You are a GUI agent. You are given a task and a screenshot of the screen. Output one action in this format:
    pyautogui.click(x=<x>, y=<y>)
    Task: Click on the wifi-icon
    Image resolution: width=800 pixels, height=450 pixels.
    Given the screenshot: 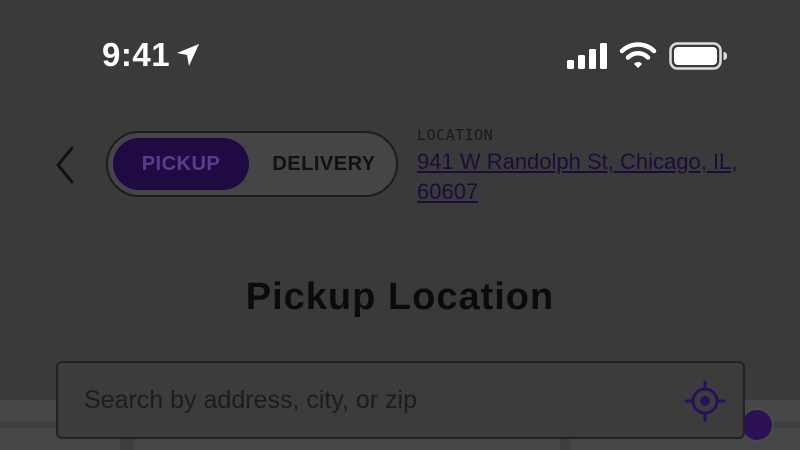 What is the action you would take?
    pyautogui.click(x=638, y=55)
    